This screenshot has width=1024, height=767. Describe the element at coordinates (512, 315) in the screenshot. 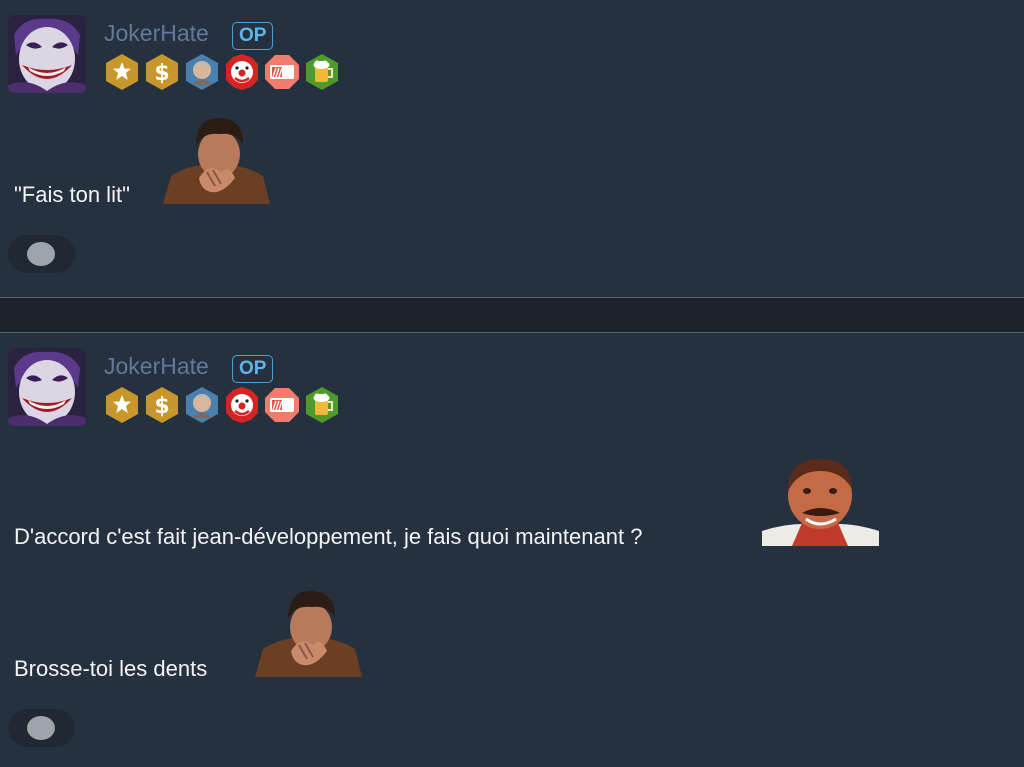

I see `post-separator` at that location.